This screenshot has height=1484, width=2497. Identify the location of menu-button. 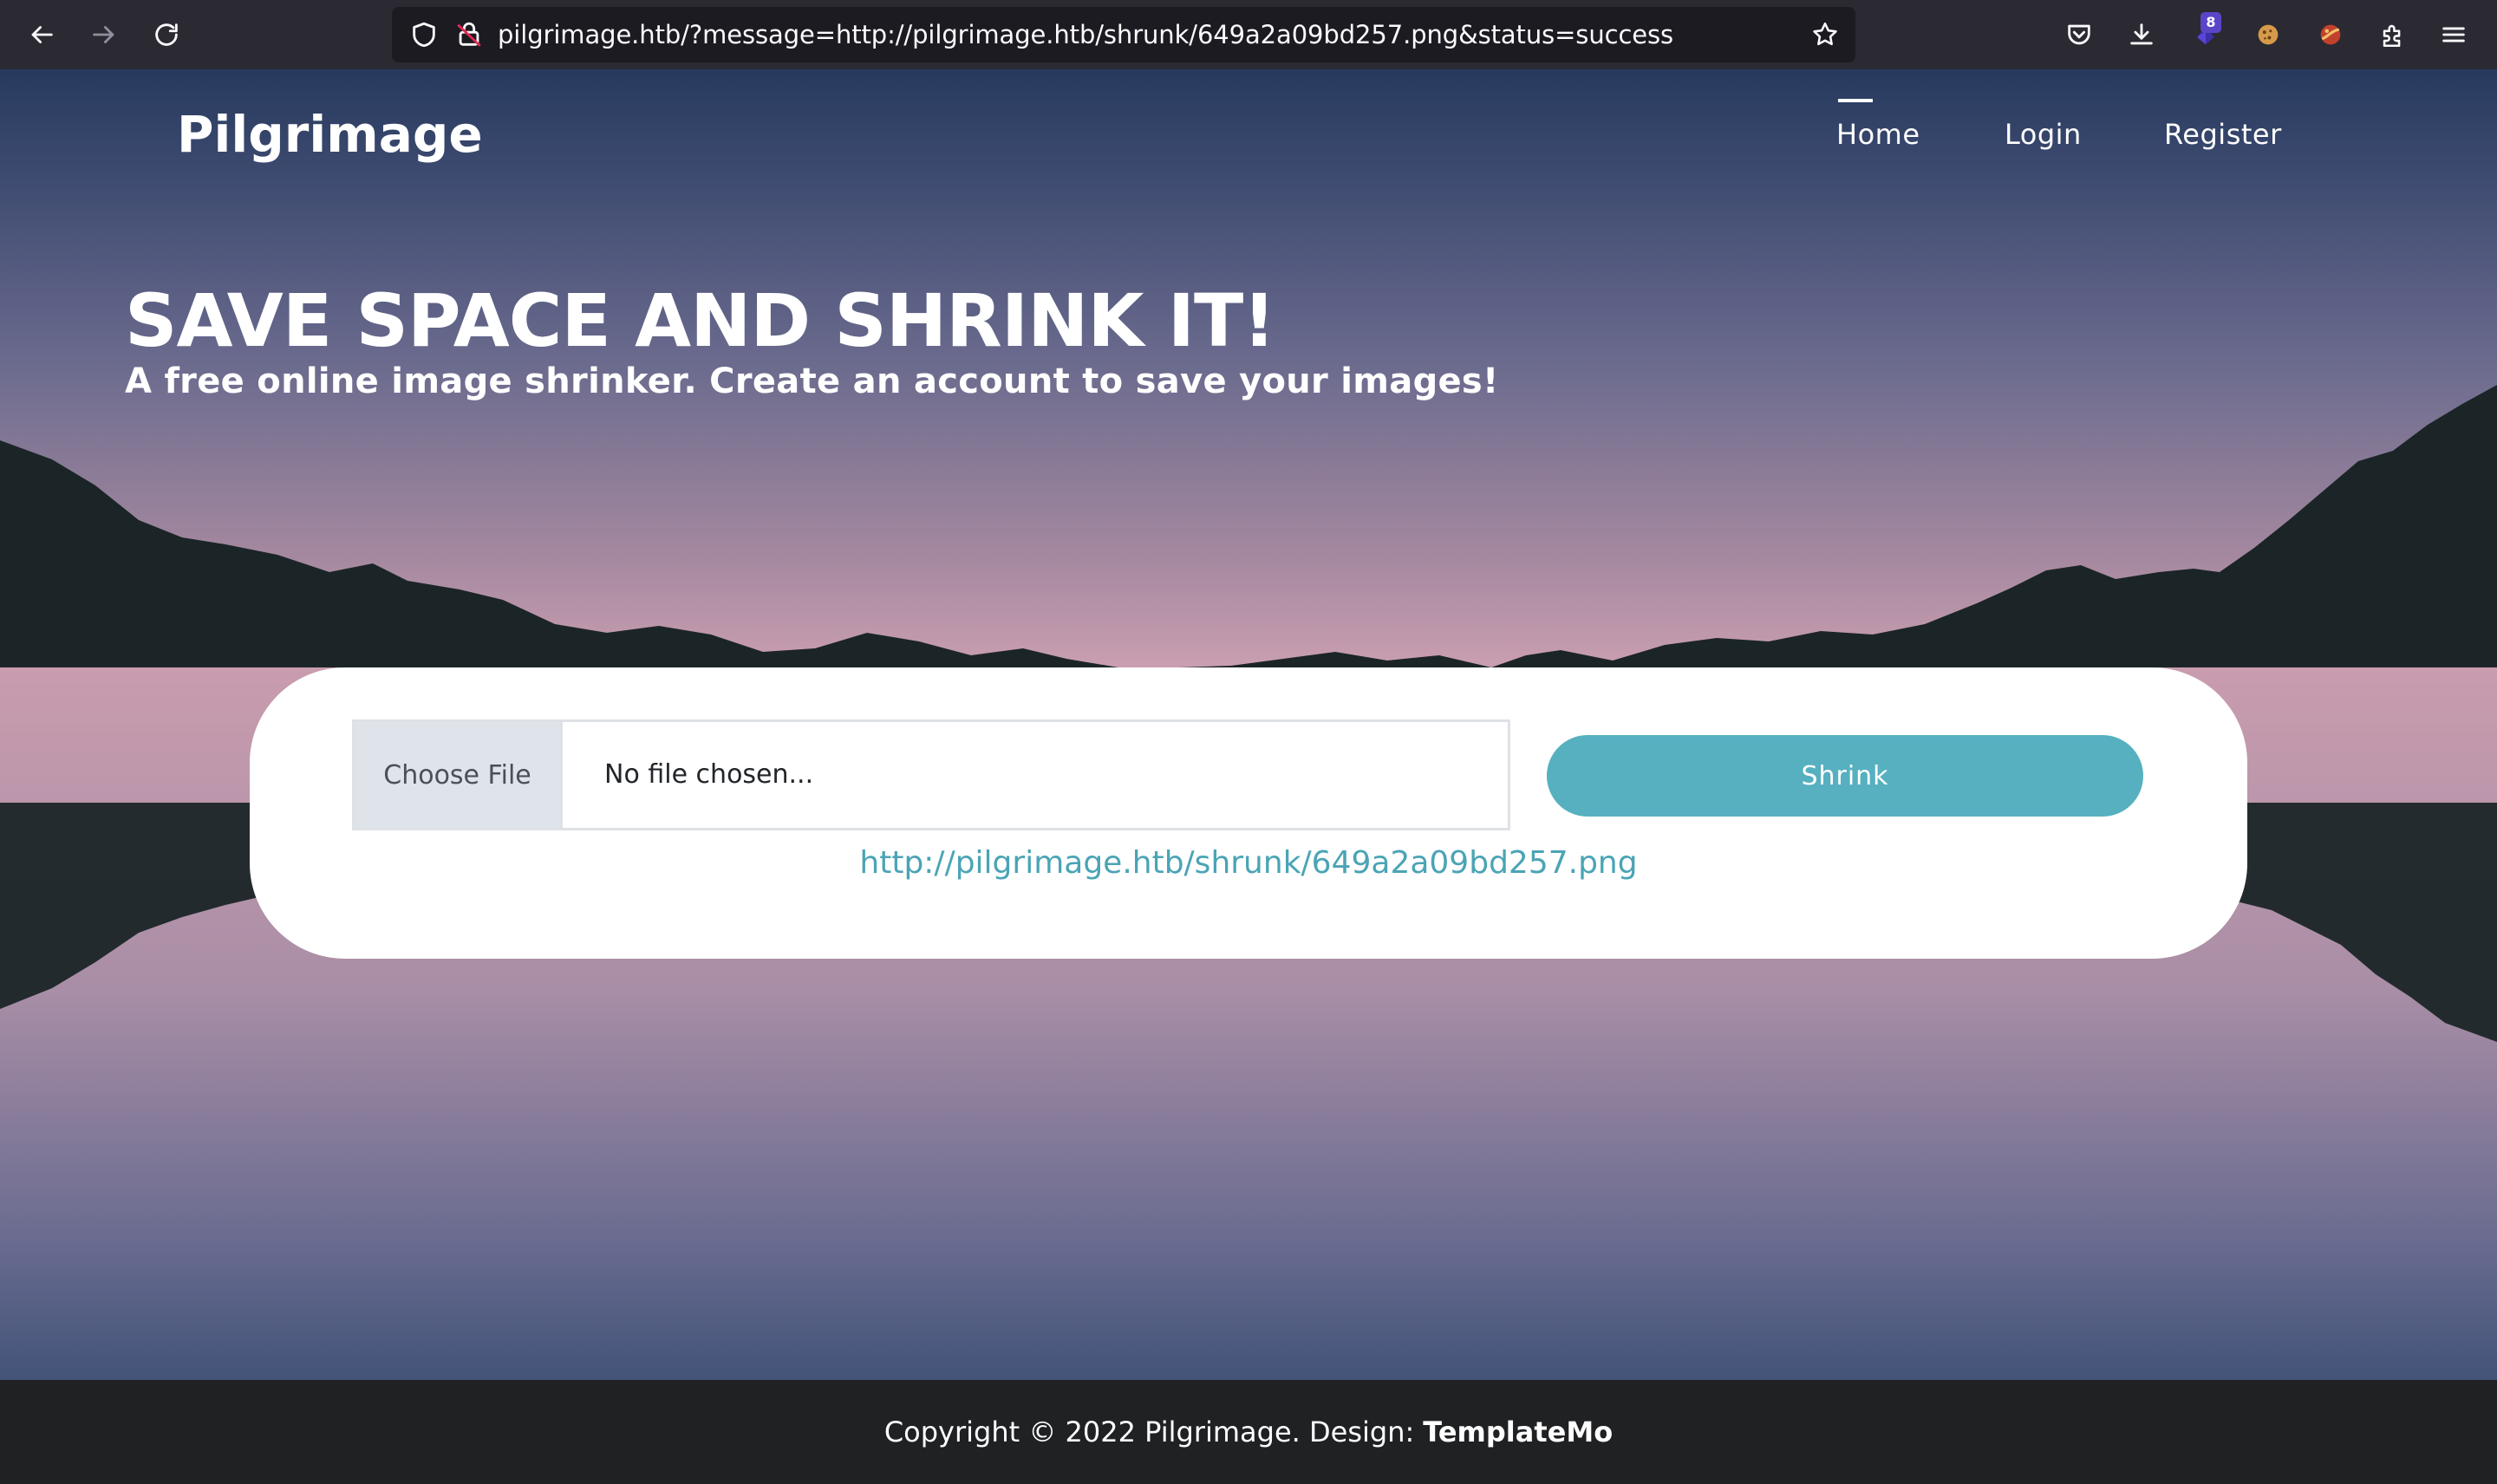
(2454, 35).